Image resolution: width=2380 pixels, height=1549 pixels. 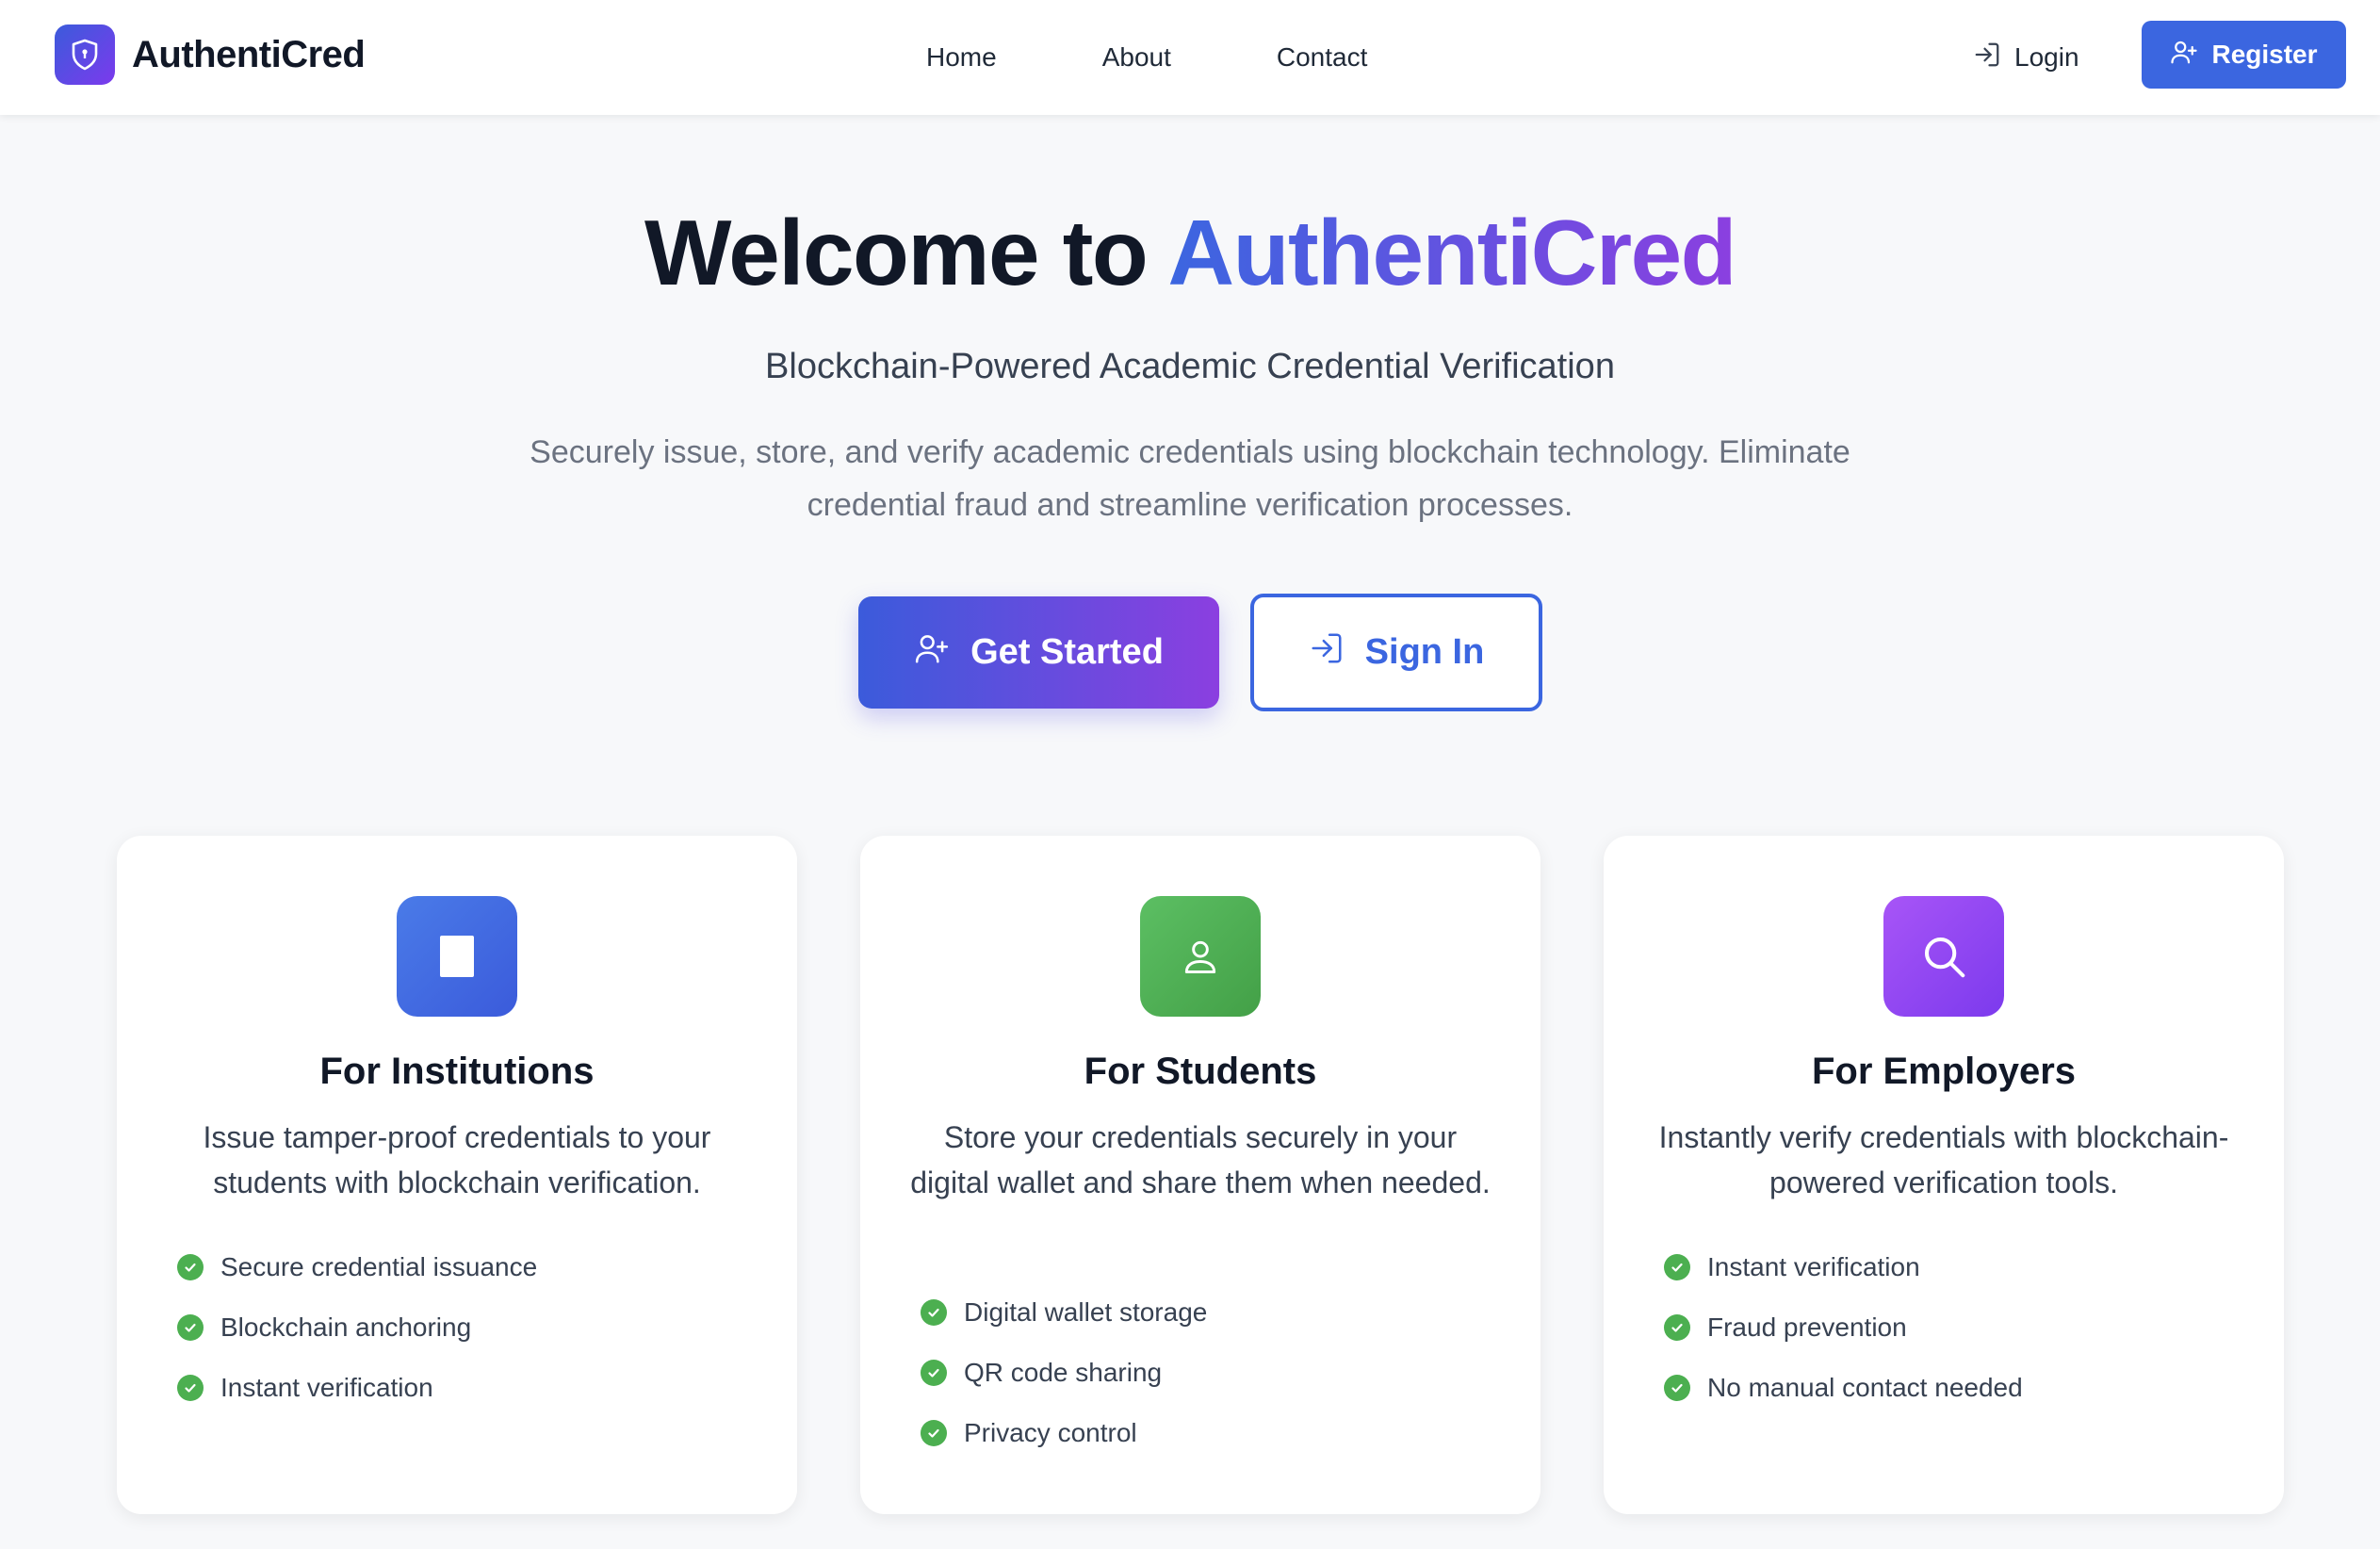 I want to click on nav-home: Home, so click(x=961, y=57).